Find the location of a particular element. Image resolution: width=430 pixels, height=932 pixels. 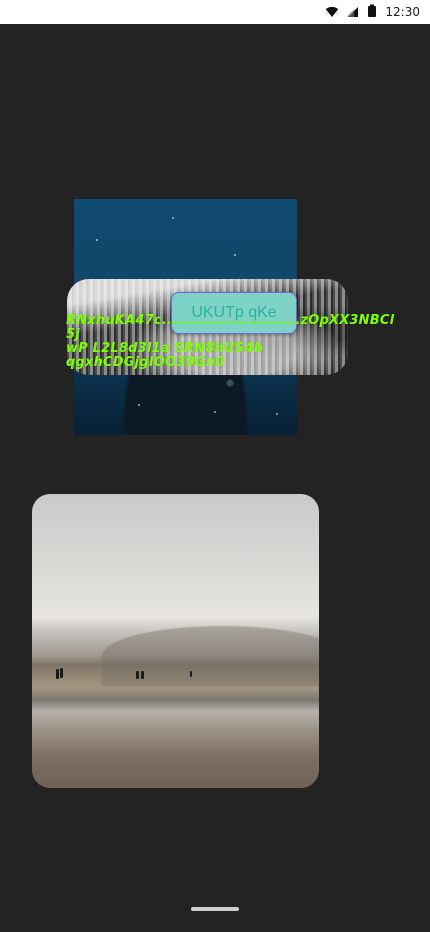

overlay-text-line-2: 5j is located at coordinates (73, 334).